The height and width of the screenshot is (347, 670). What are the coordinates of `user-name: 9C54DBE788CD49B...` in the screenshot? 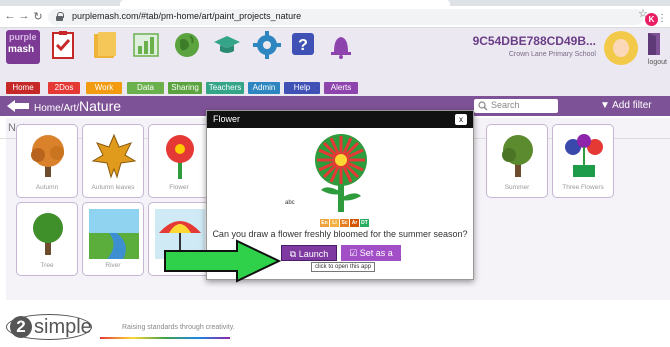 It's located at (534, 41).